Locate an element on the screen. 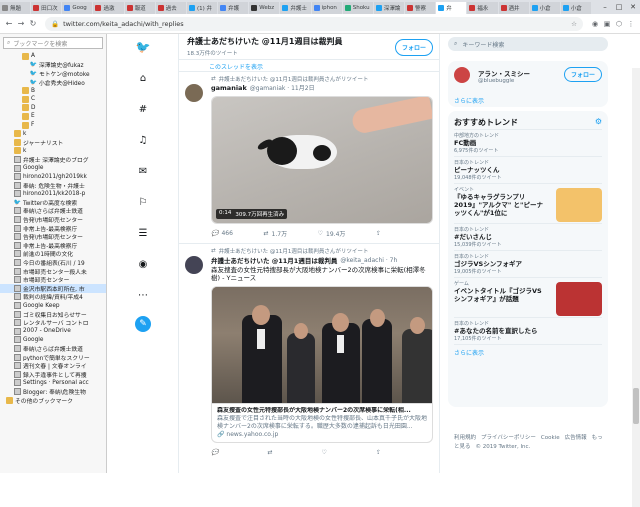  bookmark-item: pythonで簡単なスクリー is located at coordinates (53, 357).